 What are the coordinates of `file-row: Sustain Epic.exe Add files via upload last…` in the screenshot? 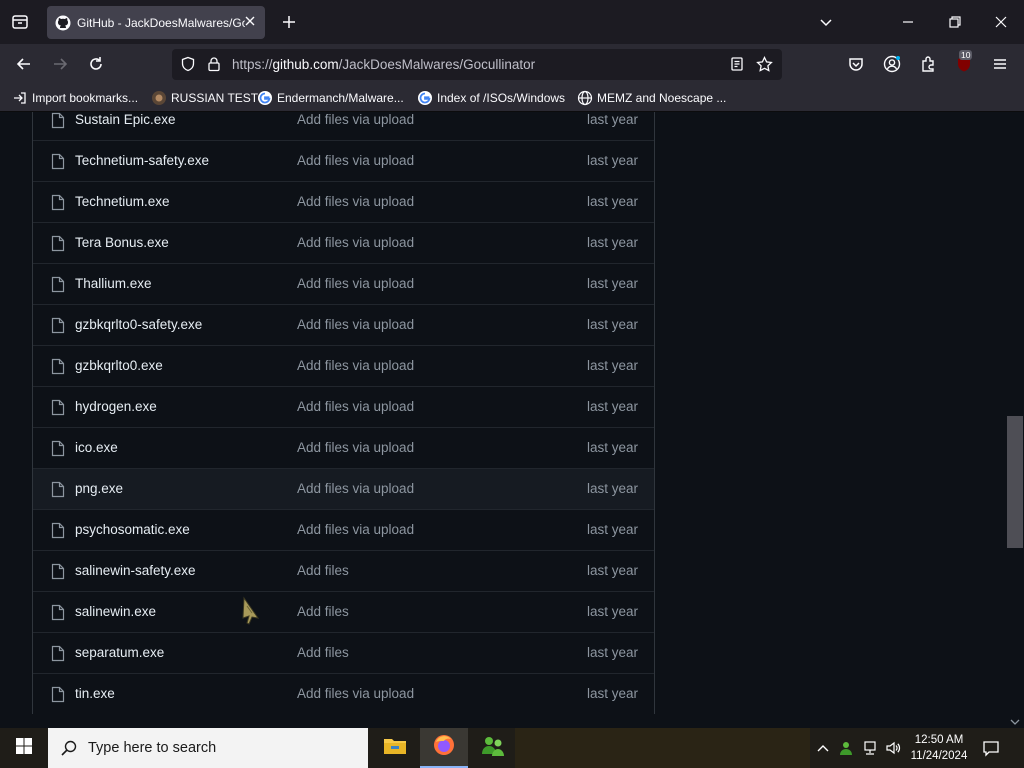 It's located at (343, 126).